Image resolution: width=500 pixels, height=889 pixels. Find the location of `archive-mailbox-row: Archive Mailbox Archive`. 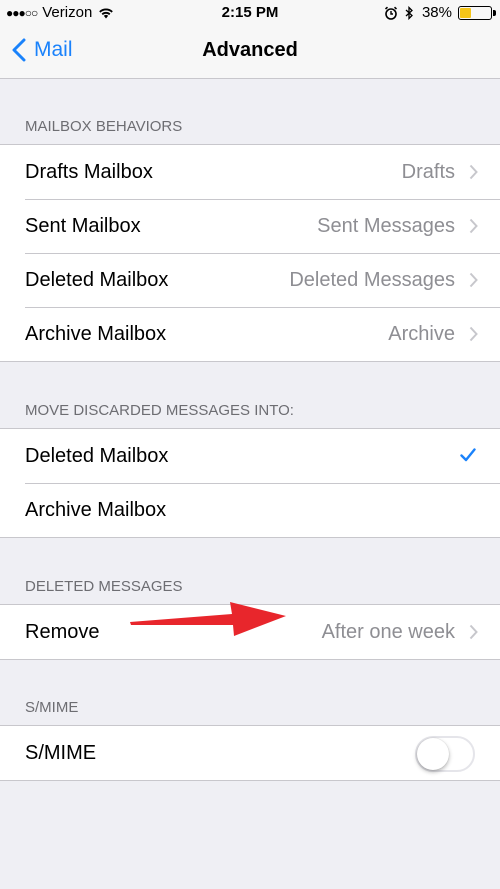

archive-mailbox-row: Archive Mailbox Archive is located at coordinates (250, 334).